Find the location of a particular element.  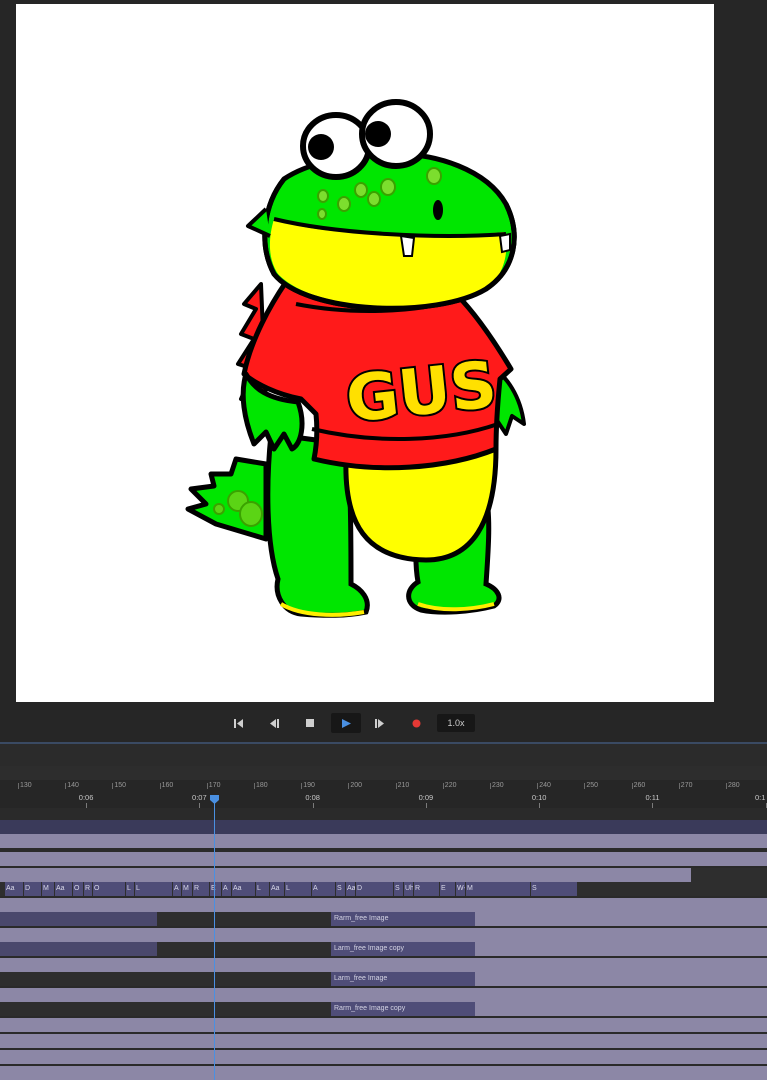

time-label: 0:10 is located at coordinates (539, 797).